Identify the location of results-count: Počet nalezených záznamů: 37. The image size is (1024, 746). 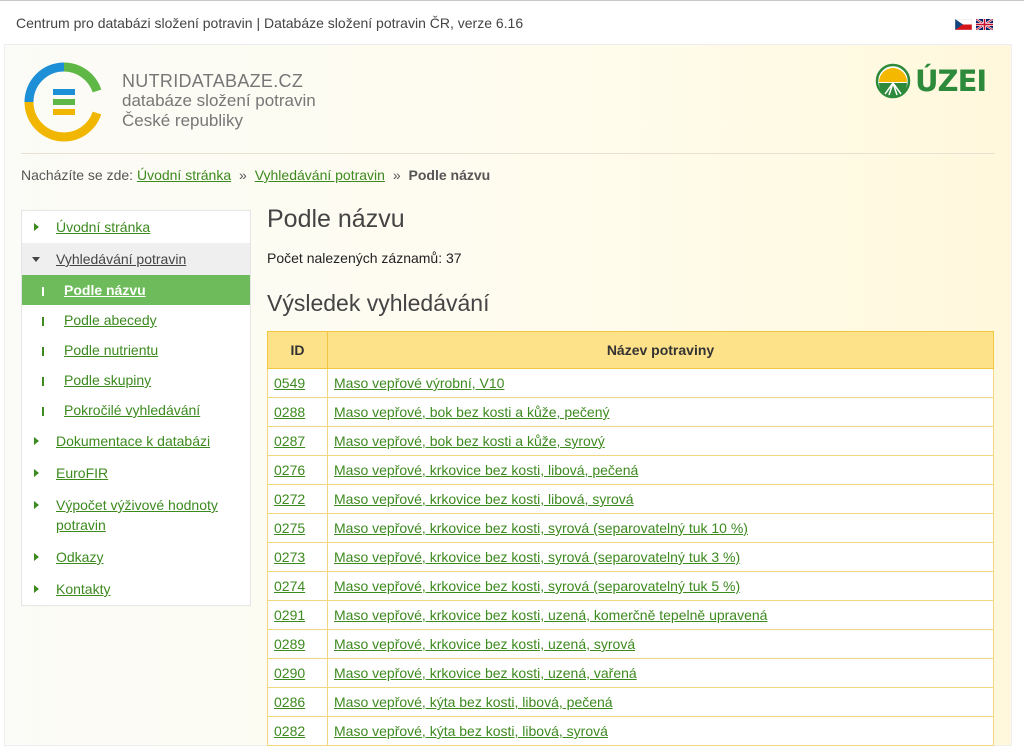
(364, 258).